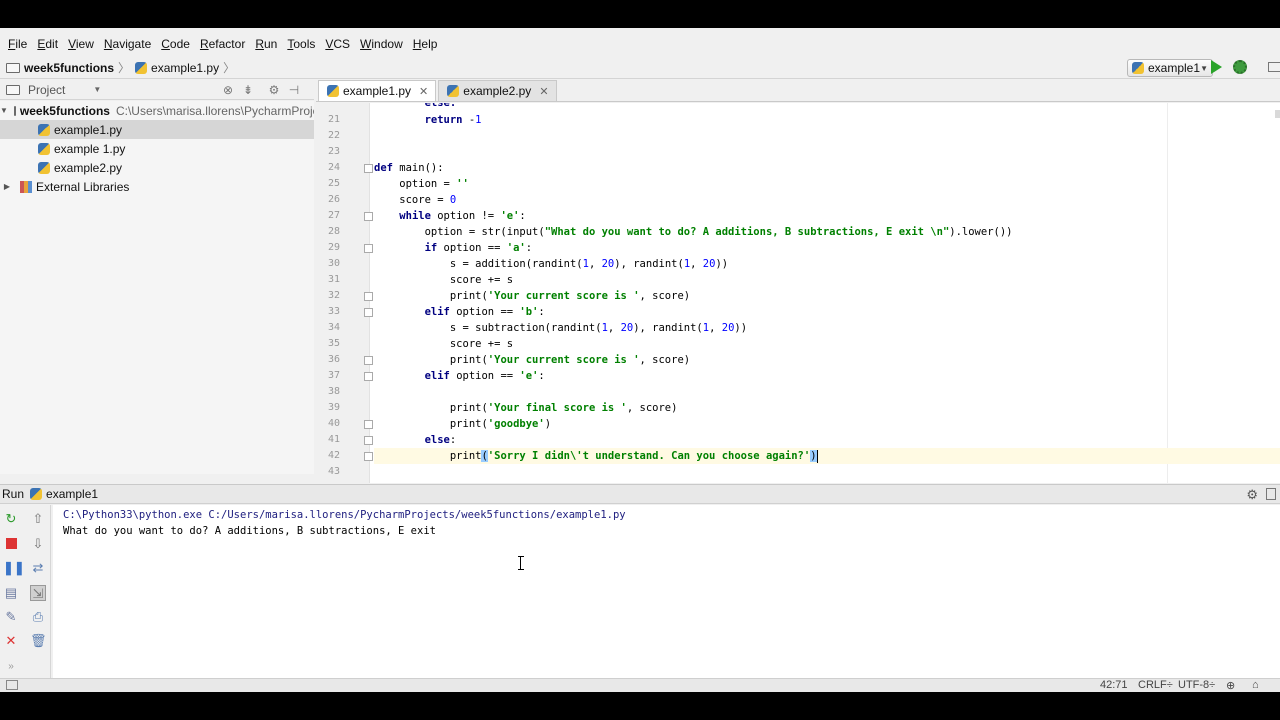  What do you see at coordinates (7, 186) in the screenshot?
I see `expand-arrow-icon: ▶` at bounding box center [7, 186].